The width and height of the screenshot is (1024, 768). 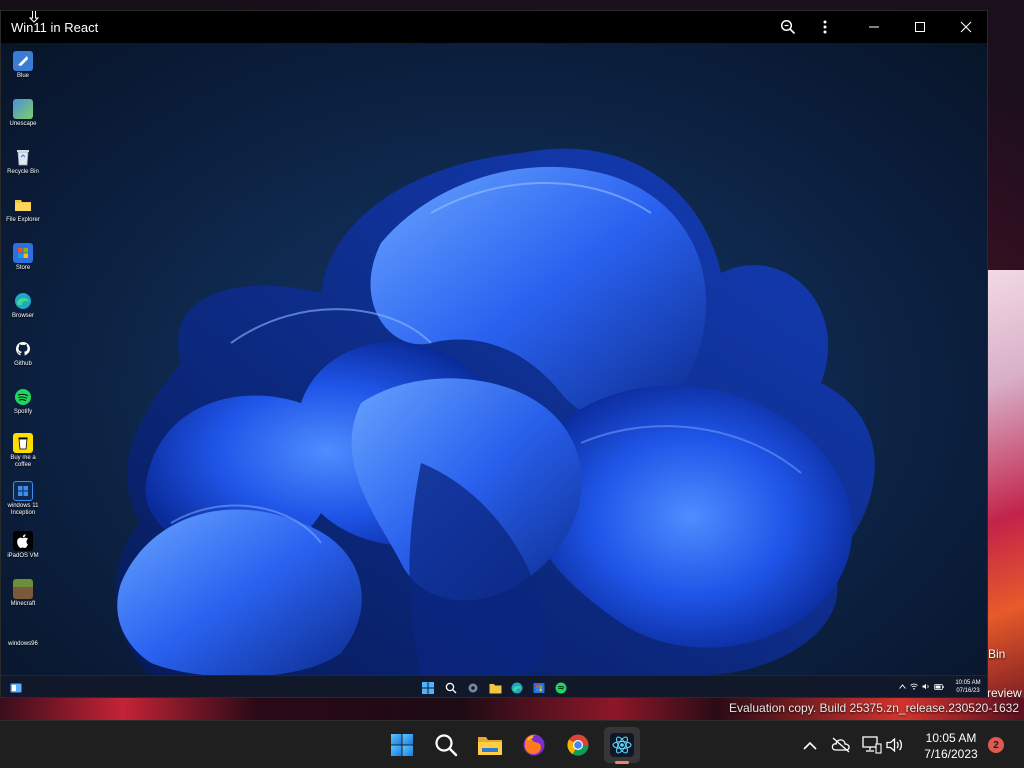 I want to click on coffee-icon, so click(x=23, y=443).